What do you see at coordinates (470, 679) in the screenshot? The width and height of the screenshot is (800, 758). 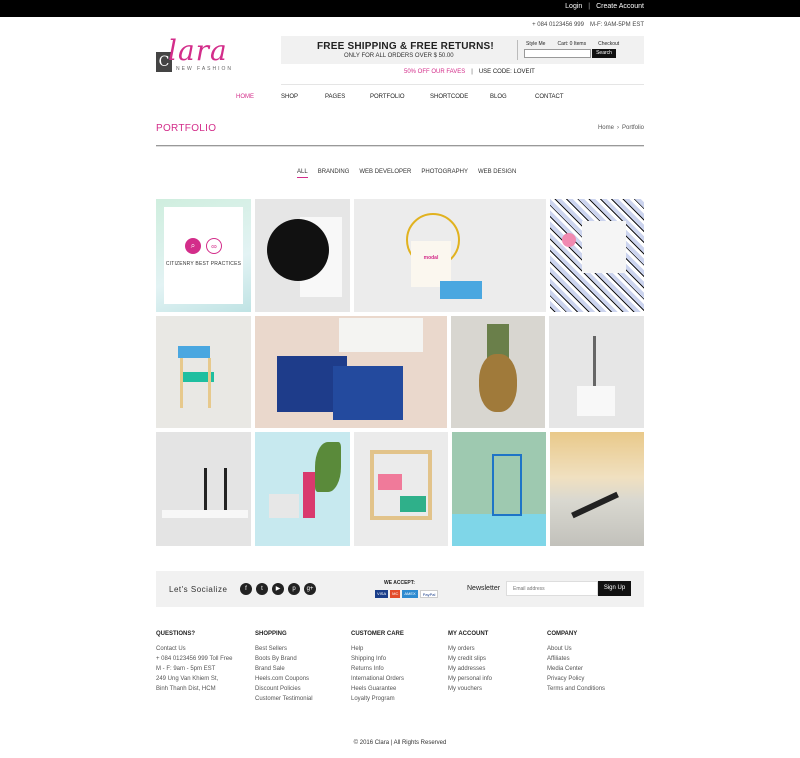 I see `footer-link: My personal info` at bounding box center [470, 679].